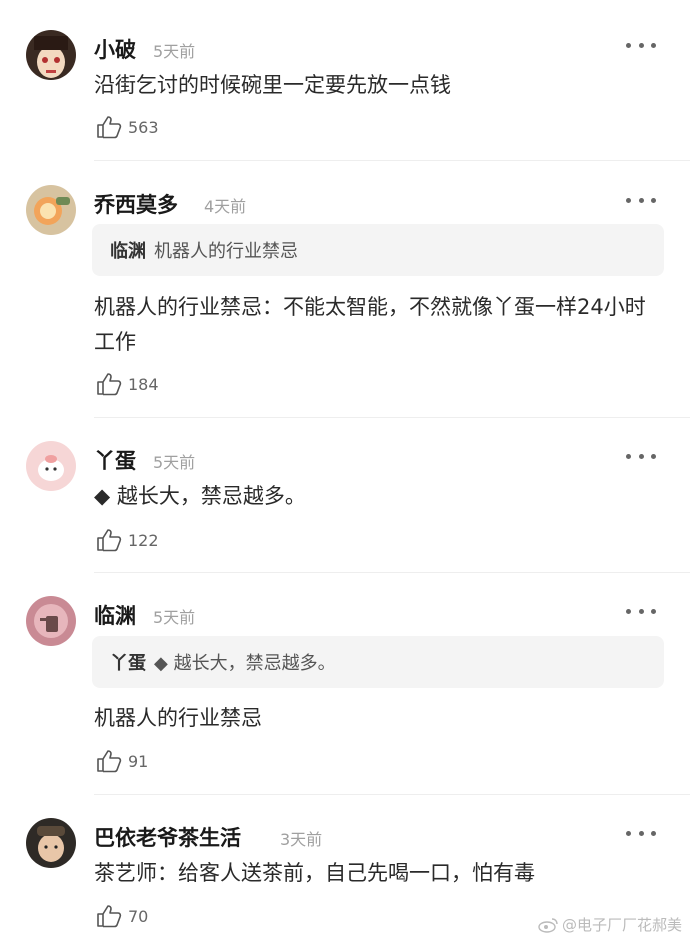 This screenshot has width=690, height=943. I want to click on username: 乔西莫多, so click(136, 204).